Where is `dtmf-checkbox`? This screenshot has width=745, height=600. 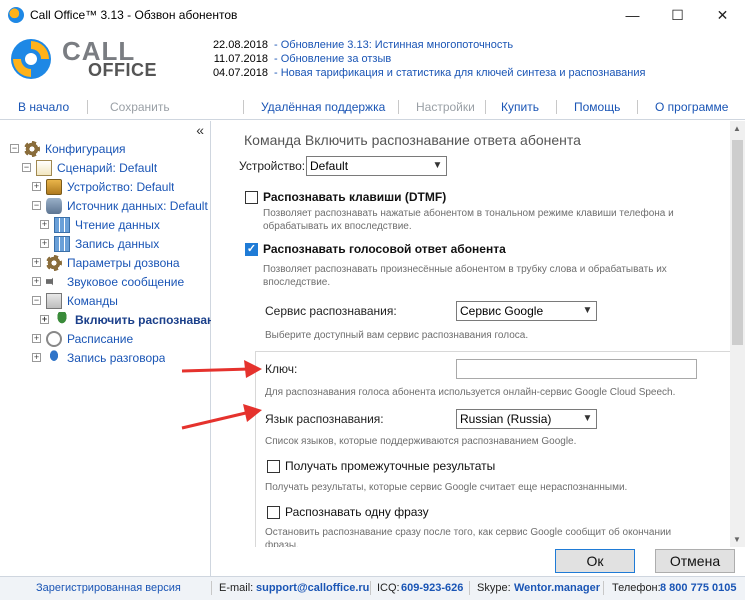 dtmf-checkbox is located at coordinates (251, 197).